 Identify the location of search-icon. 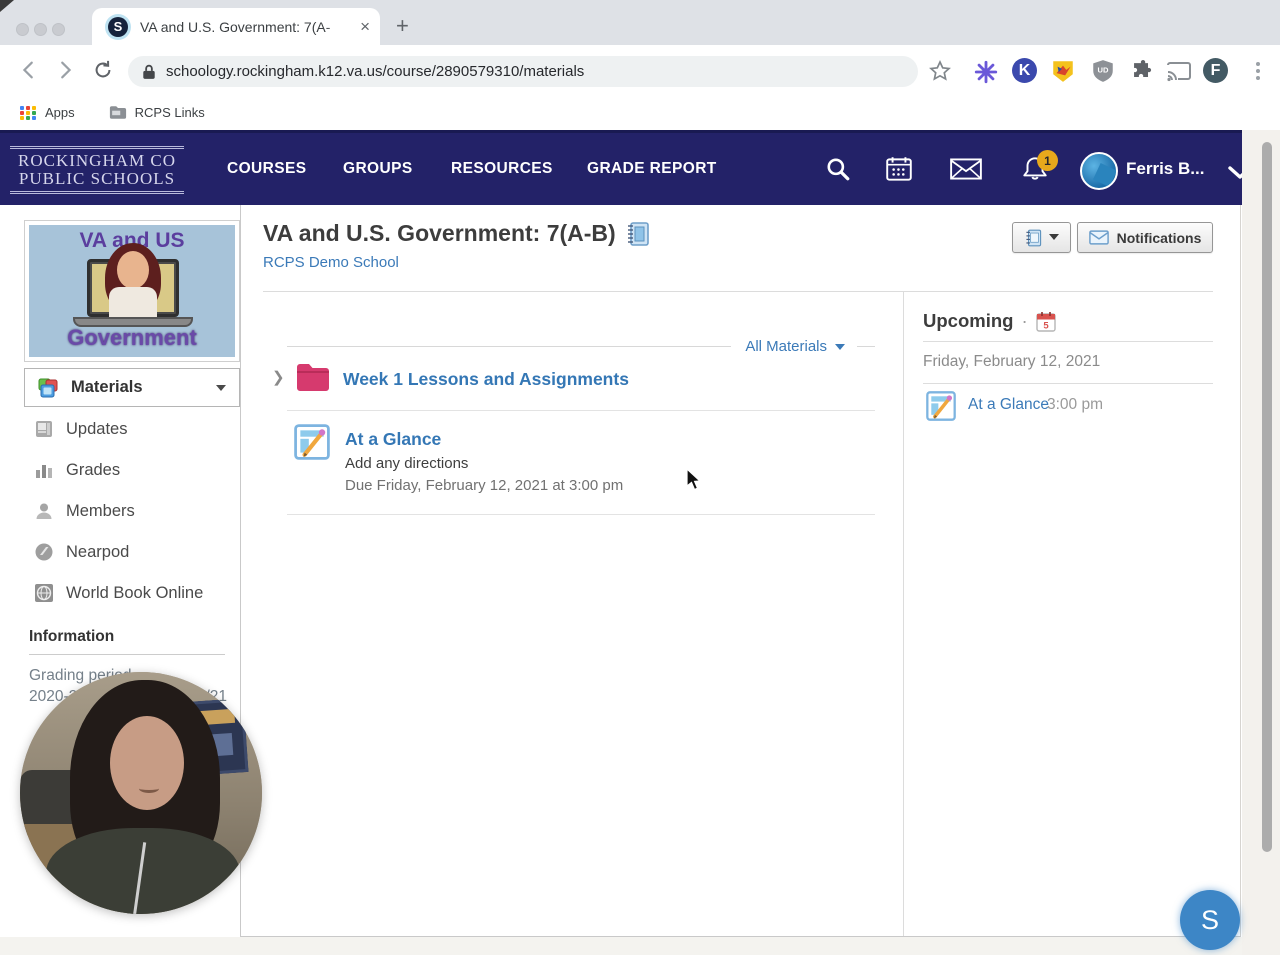
(838, 169).